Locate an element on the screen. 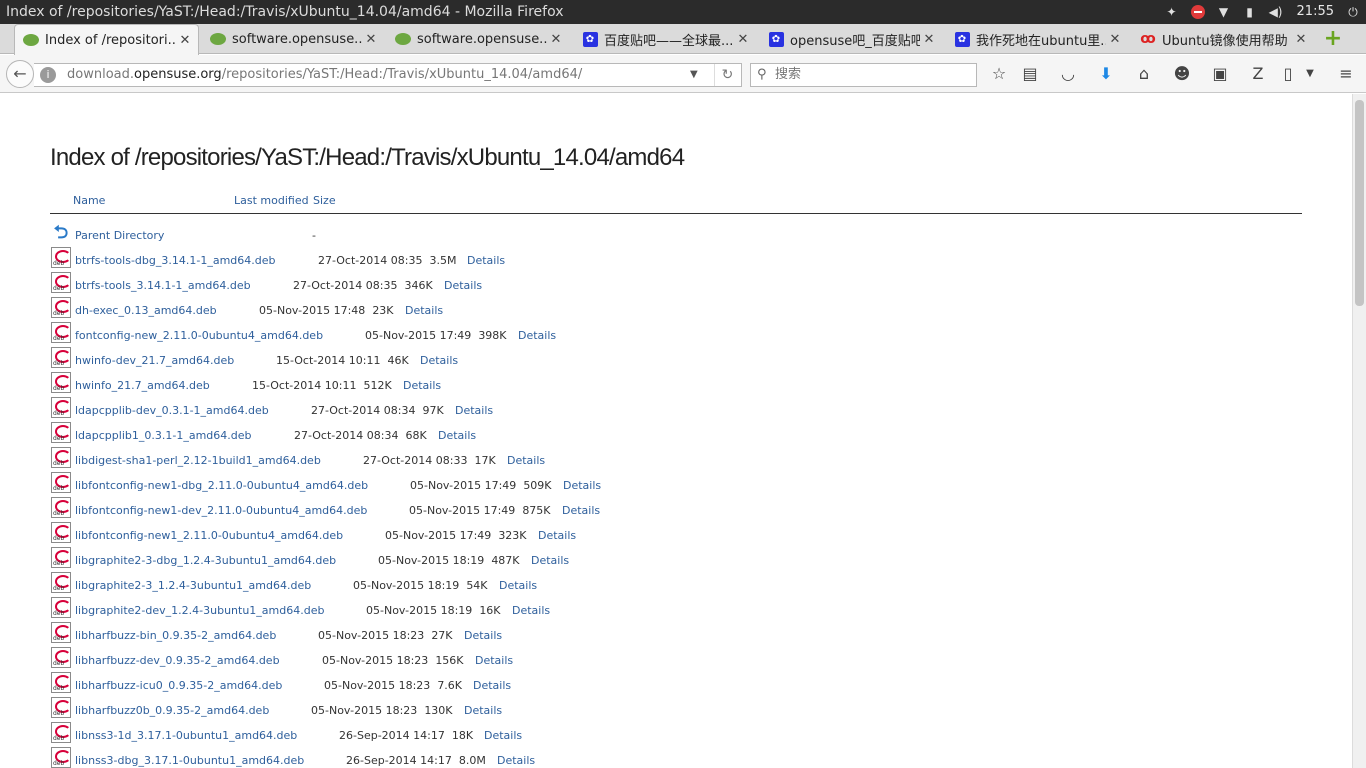 Image resolution: width=1366 pixels, height=768 pixels. clock: 21:55 is located at coordinates (1314, 12).